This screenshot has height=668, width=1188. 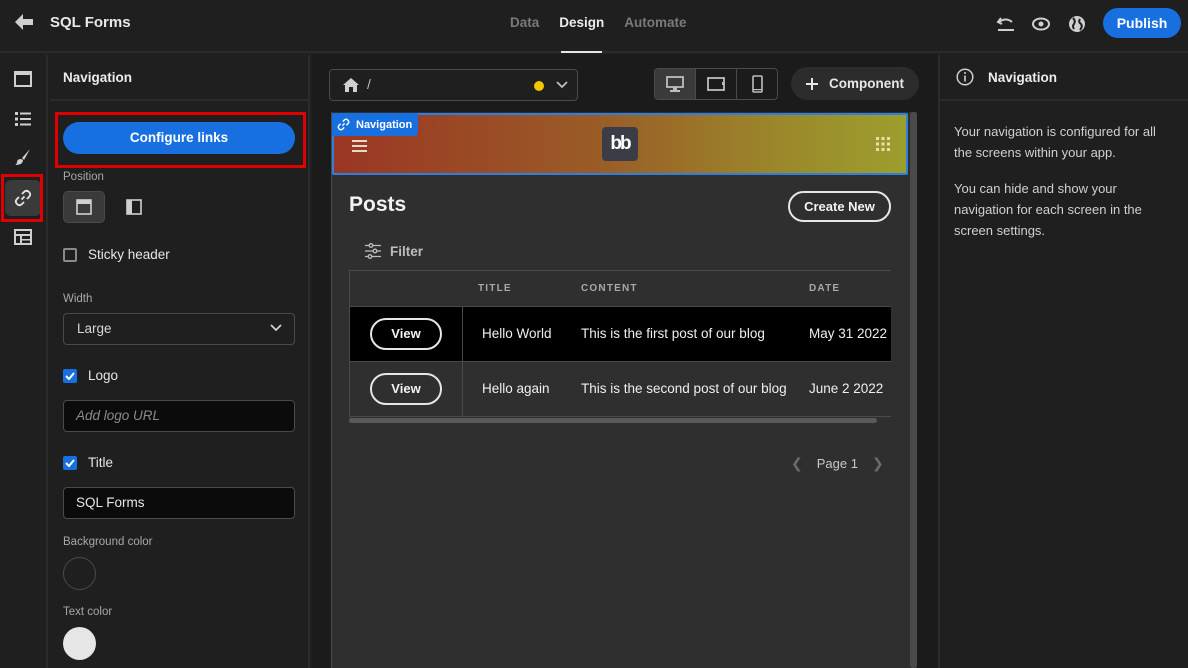 I want to click on device-switcher, so click(x=716, y=84).